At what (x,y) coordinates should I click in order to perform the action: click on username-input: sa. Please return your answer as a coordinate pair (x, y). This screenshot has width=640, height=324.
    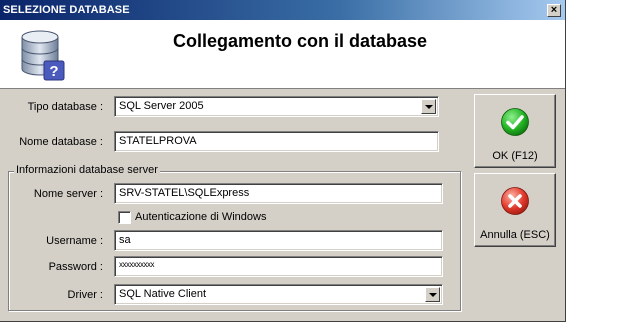
    Looking at the image, I should click on (278, 240).